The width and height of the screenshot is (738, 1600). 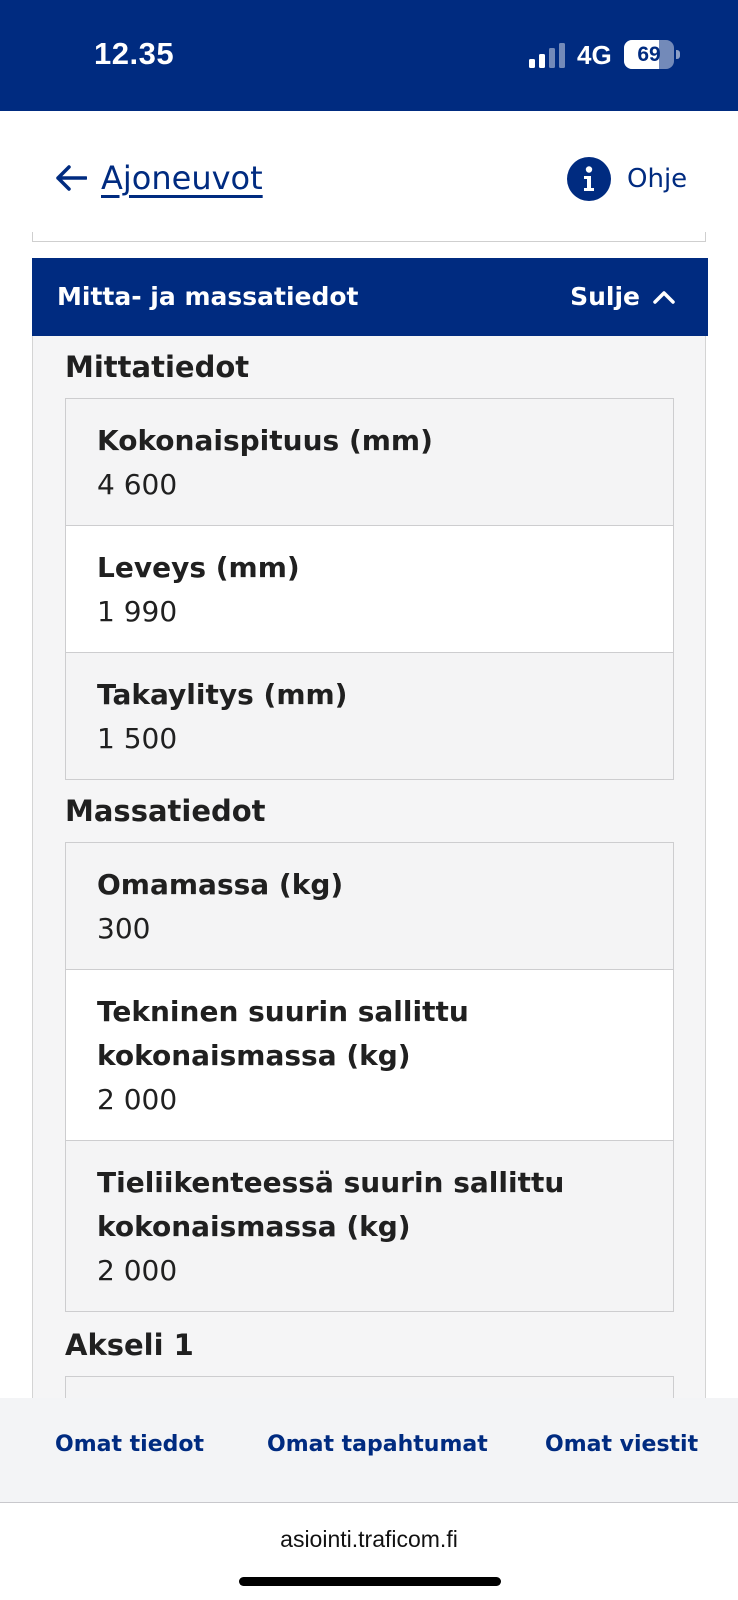 I want to click on help-link: Ohje, so click(x=627, y=179).